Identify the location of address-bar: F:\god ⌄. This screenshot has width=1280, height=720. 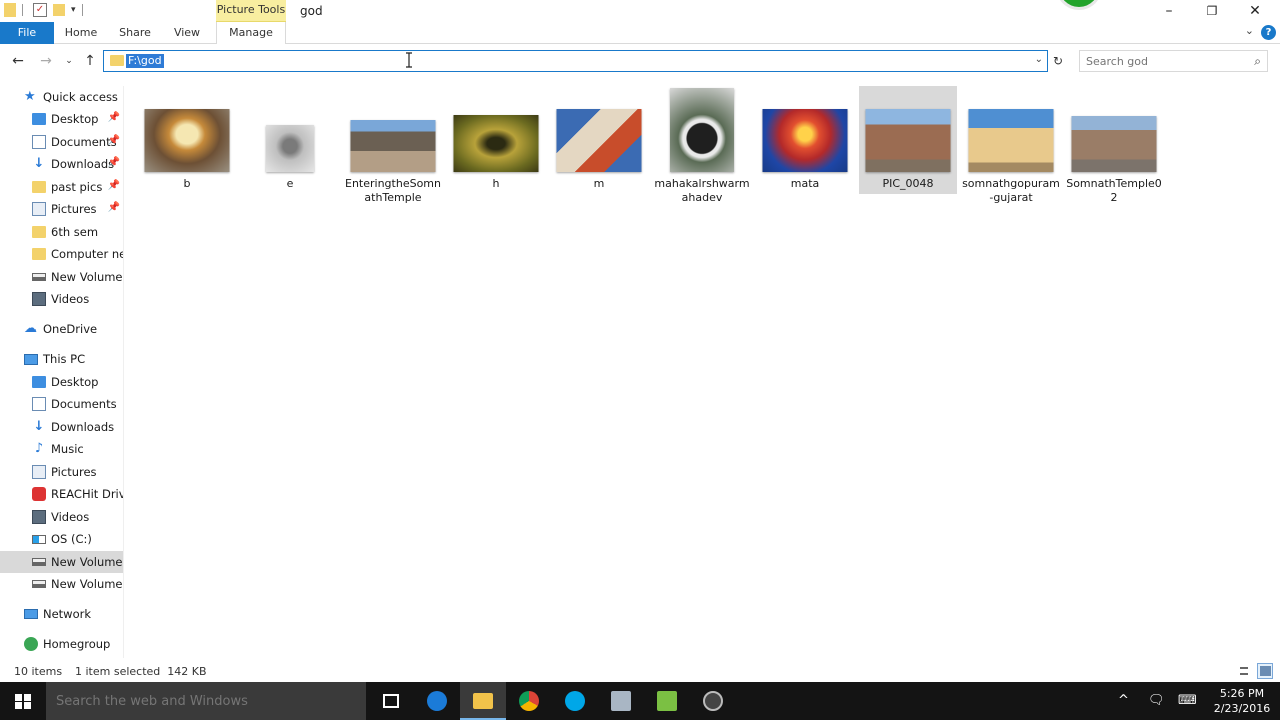
(575, 61).